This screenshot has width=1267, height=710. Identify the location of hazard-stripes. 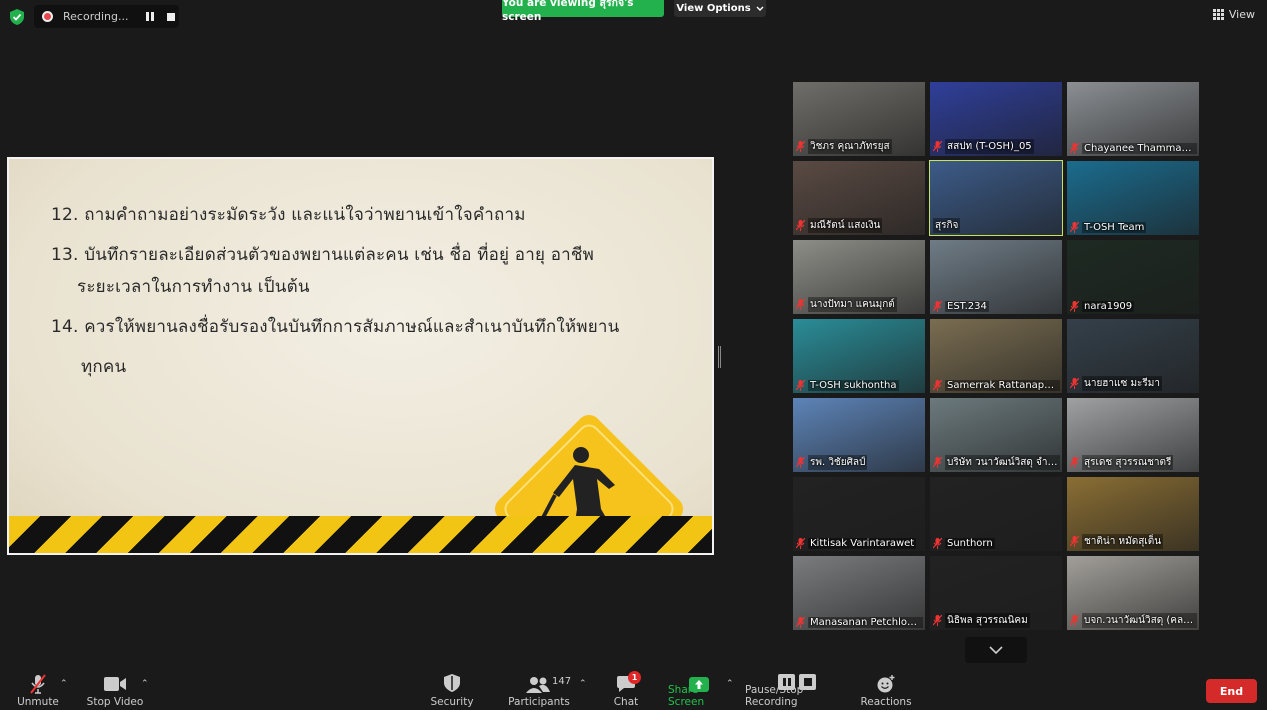
(360, 534).